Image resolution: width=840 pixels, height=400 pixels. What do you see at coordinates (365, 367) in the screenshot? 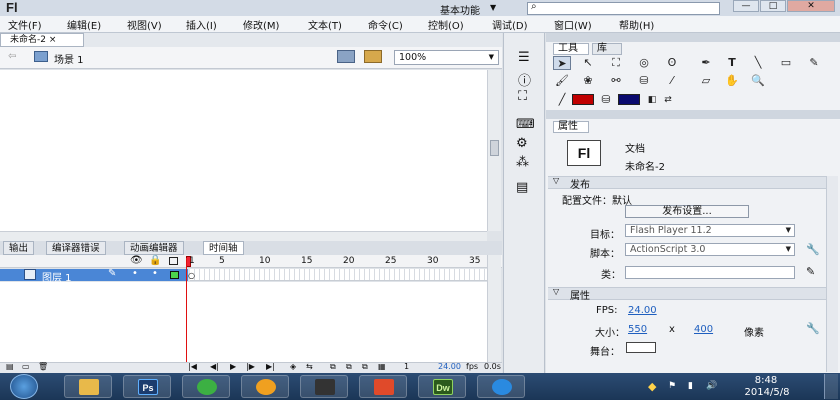
I see `edit-multiple-icon: ⧉` at bounding box center [365, 367].